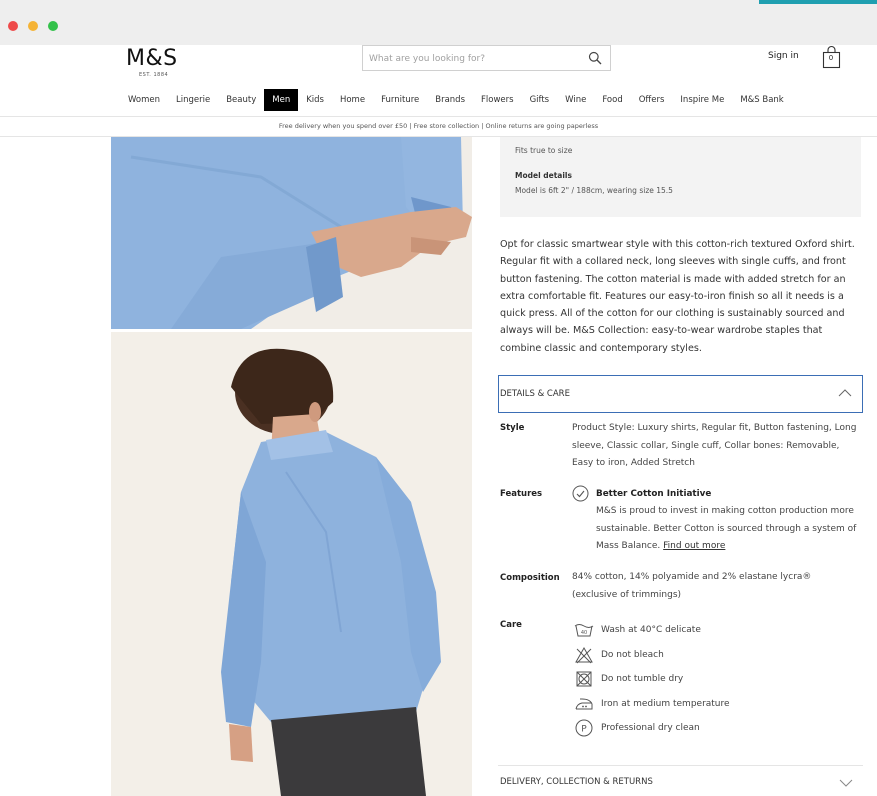 The height and width of the screenshot is (796, 877). What do you see at coordinates (497, 100) in the screenshot?
I see `nav-item-flowers: Flowers` at bounding box center [497, 100].